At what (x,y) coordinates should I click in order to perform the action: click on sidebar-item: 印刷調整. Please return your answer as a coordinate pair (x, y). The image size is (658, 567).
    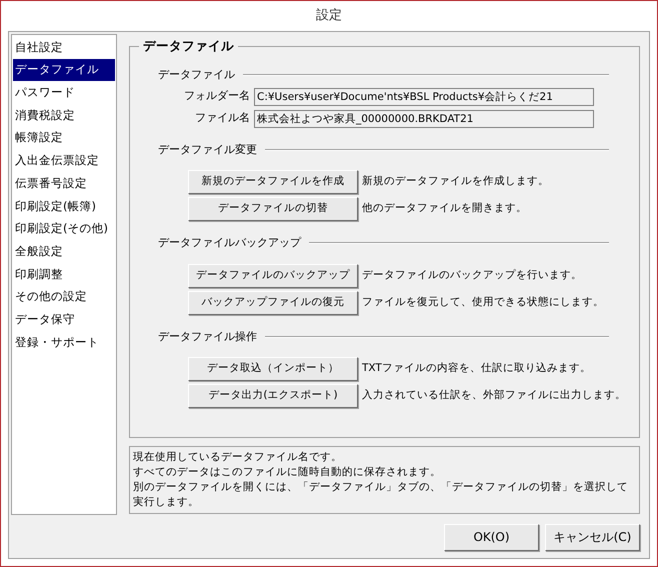
    Looking at the image, I should click on (64, 274).